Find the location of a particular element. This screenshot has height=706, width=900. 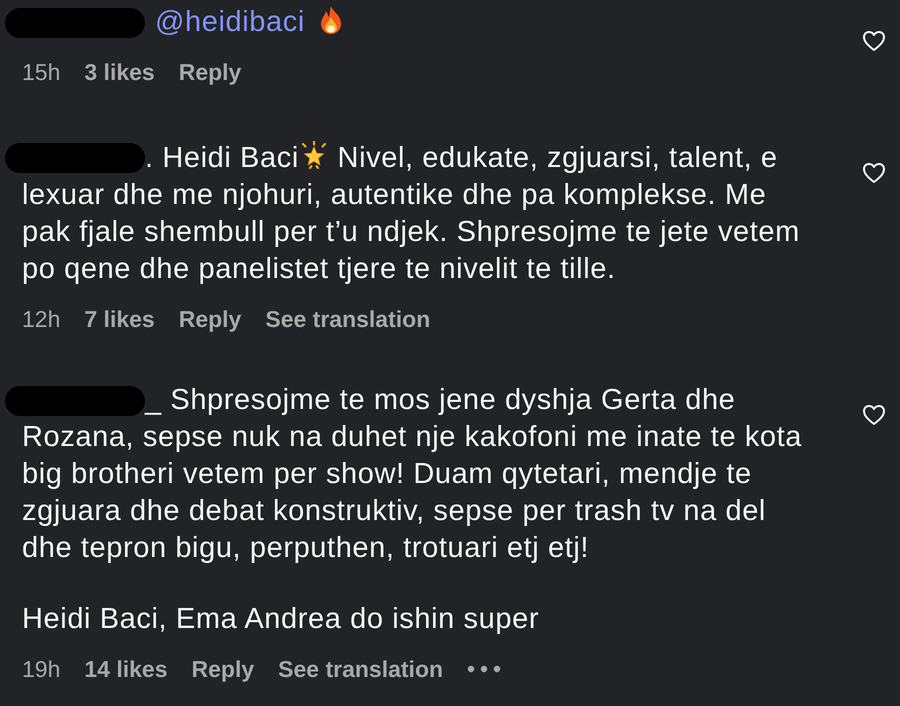

likes-count: 3 likes is located at coordinates (119, 72).